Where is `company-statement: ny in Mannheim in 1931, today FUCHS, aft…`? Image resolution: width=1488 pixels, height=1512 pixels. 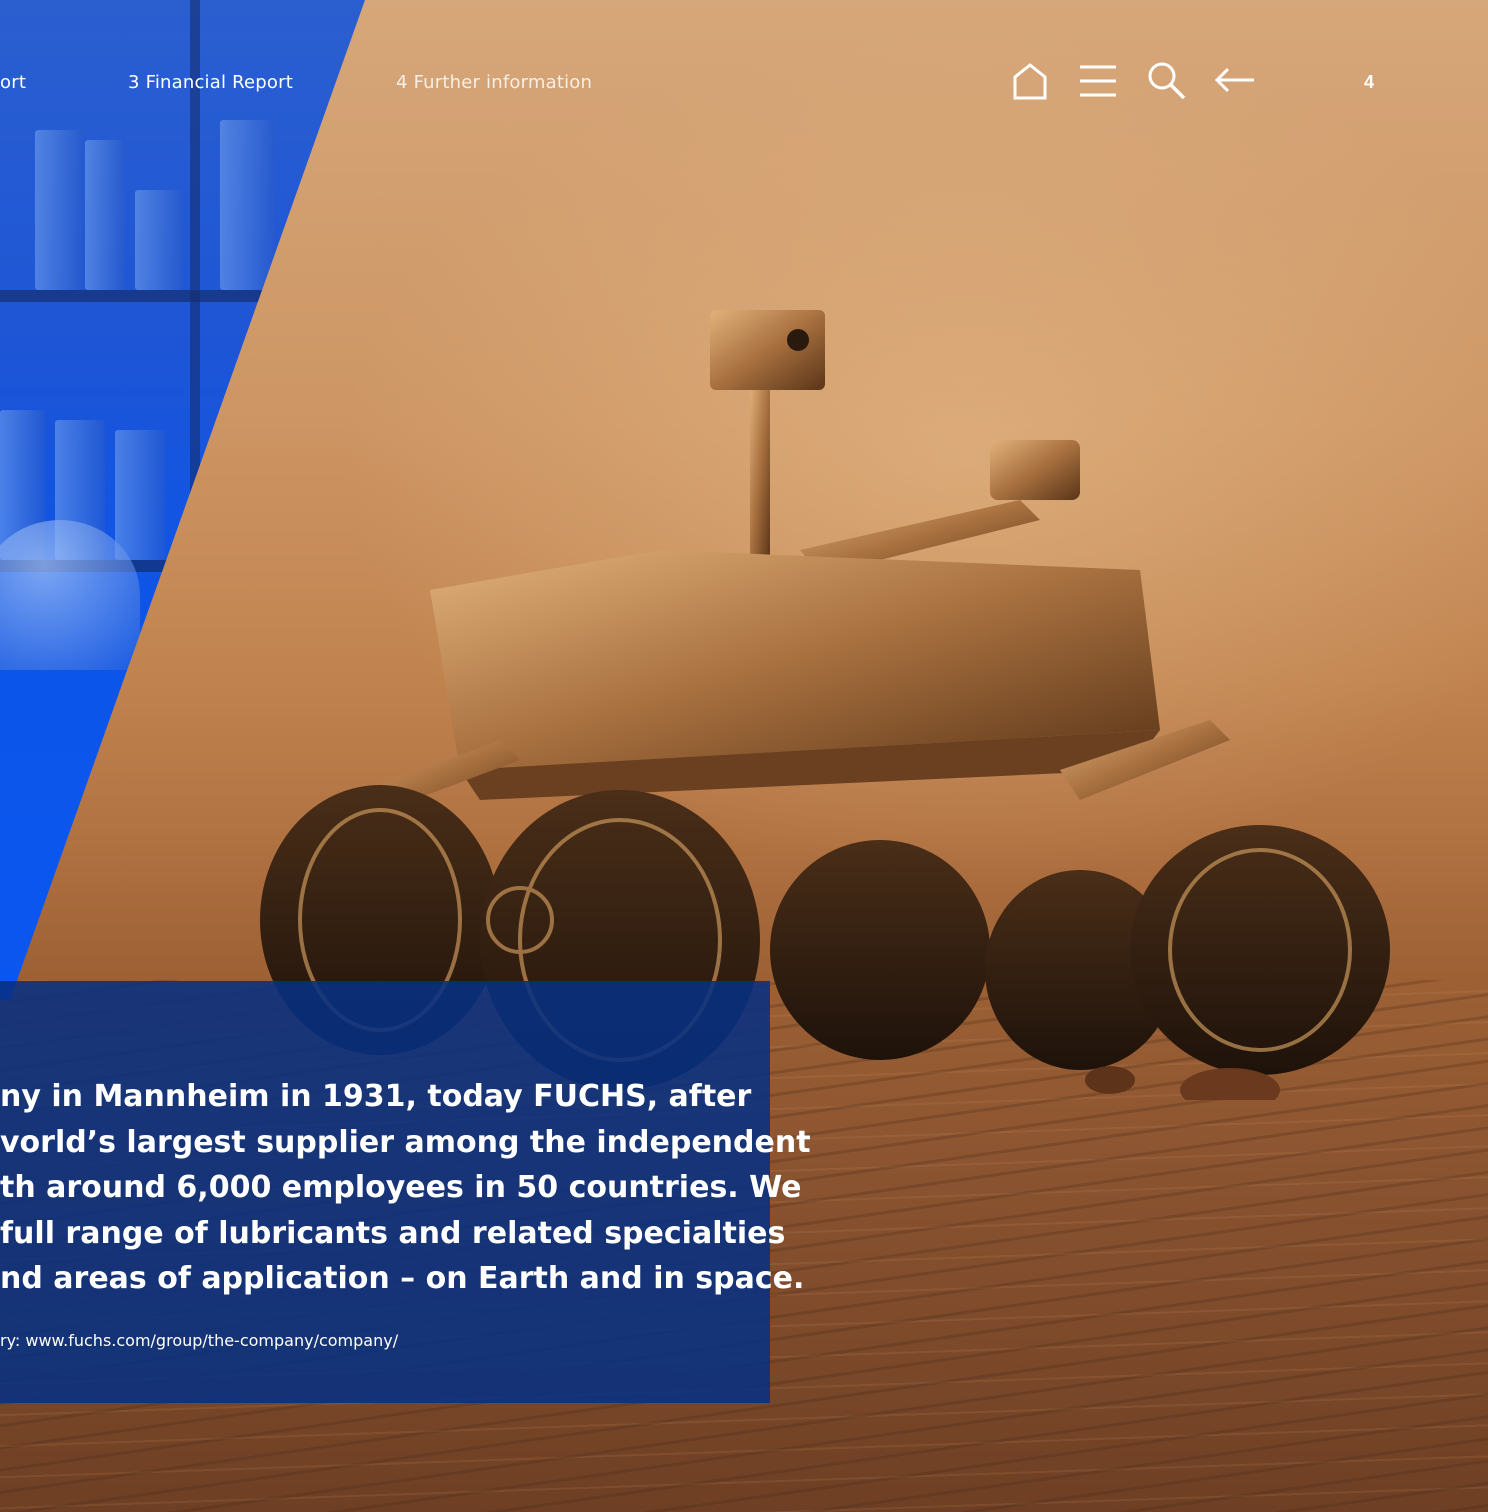 company-statement: ny in Mannheim in 1931, today FUCHS, aft… is located at coordinates (405, 1188).